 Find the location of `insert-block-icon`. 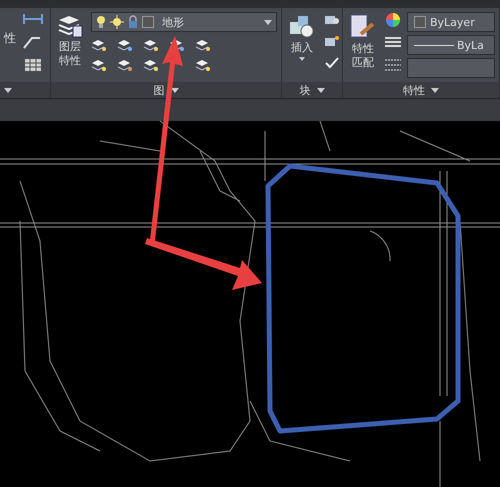

insert-block-icon is located at coordinates (302, 26).